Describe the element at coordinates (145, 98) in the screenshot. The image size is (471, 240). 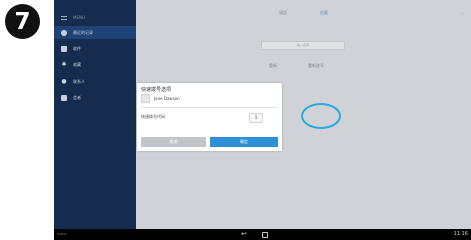
I see `avatar` at that location.